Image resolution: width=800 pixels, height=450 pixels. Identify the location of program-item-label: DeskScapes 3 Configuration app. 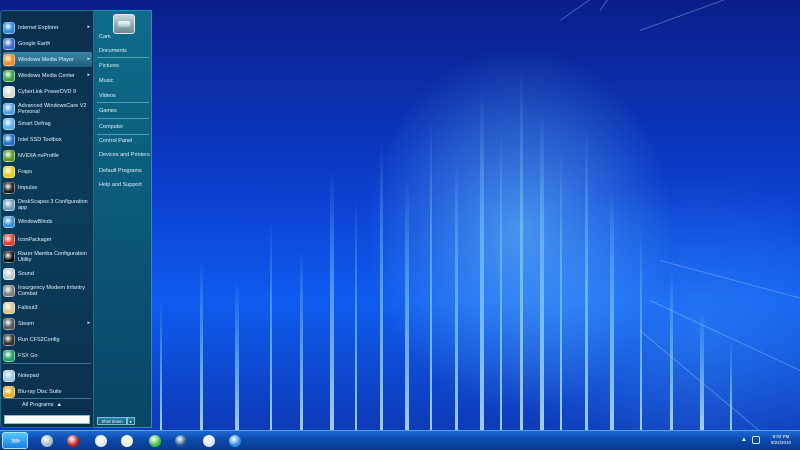
(53, 205).